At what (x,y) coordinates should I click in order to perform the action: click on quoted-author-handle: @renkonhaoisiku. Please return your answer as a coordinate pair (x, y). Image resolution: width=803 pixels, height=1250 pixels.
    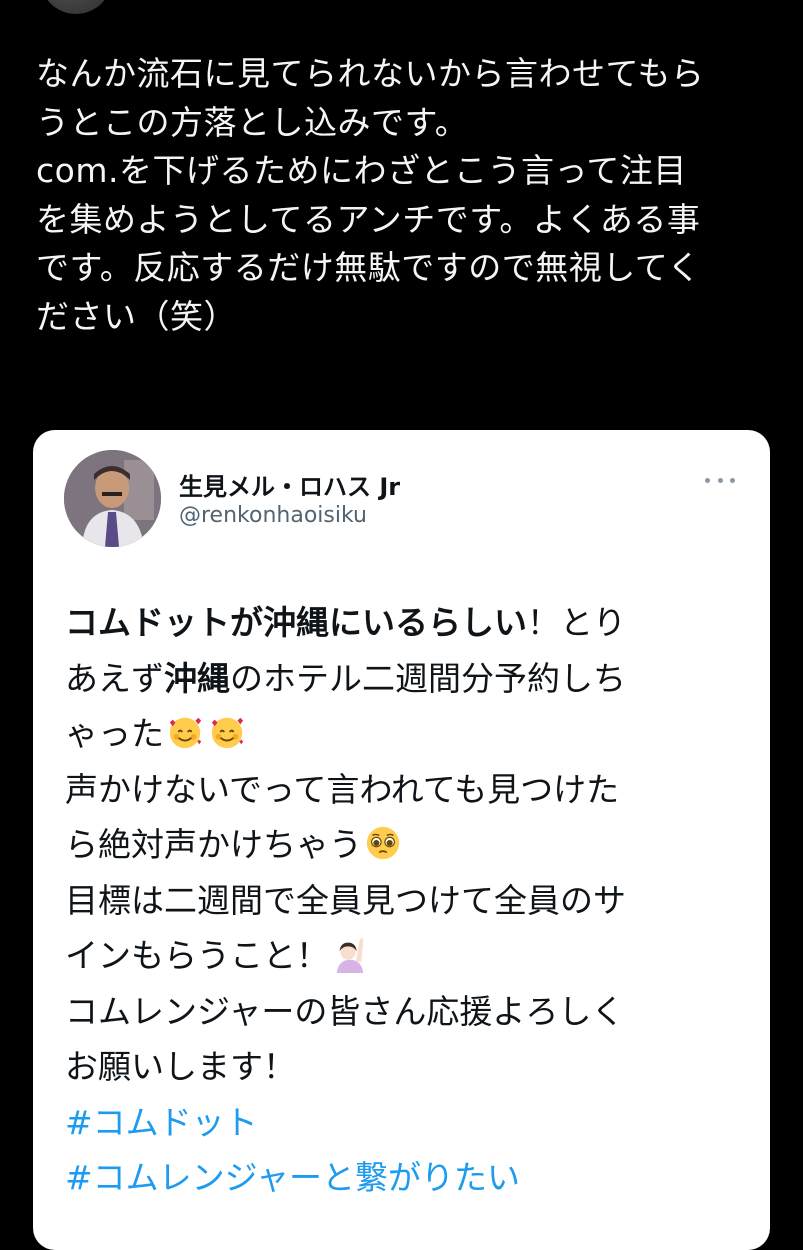
    Looking at the image, I should click on (273, 515).